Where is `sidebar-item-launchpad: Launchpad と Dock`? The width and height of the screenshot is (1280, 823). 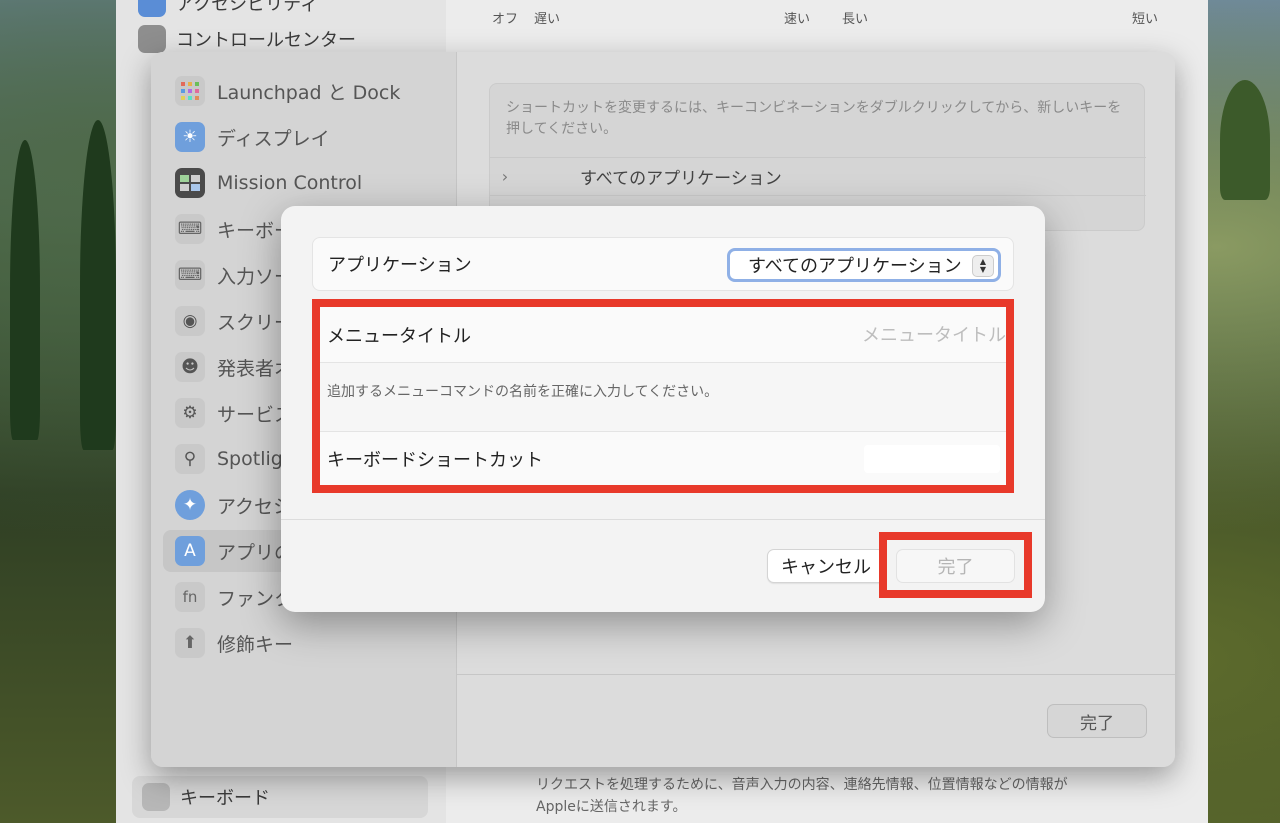
sidebar-item-launchpad: Launchpad と Dock is located at coordinates (304, 91).